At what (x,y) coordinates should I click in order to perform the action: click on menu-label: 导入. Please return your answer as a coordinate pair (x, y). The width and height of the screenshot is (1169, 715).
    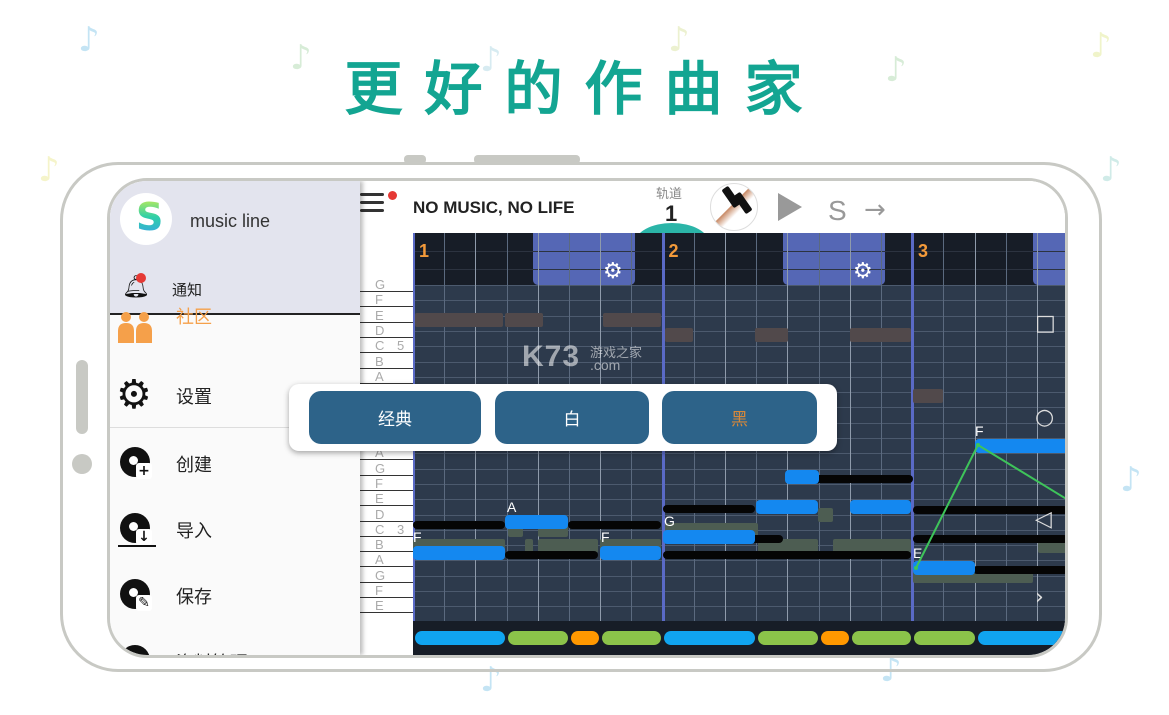
    Looking at the image, I should click on (194, 531).